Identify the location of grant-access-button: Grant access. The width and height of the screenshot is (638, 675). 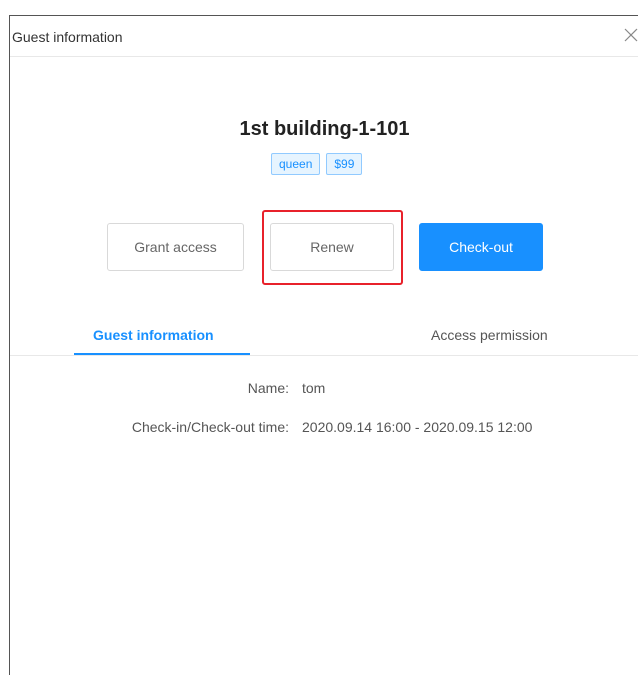
(175, 247).